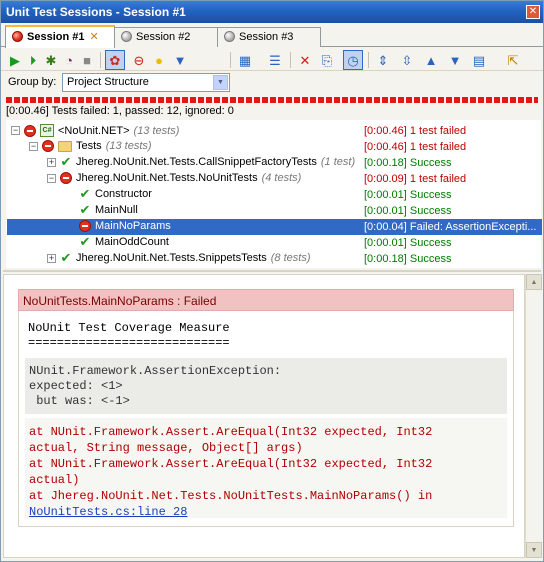 Image resolution: width=544 pixels, height=562 pixels. I want to click on tree-node-label: Jhereg.NoUnit.Net.Tests.SnippetsTests, so click(171, 258).